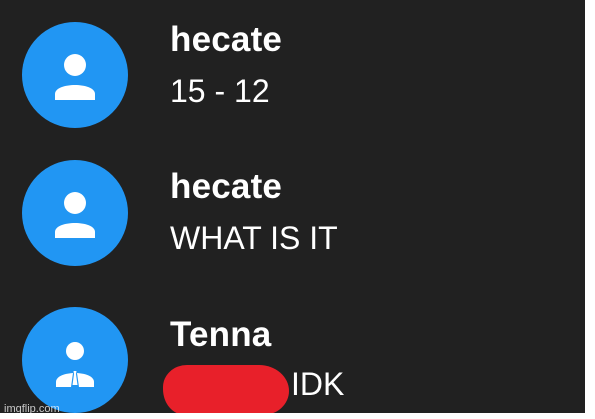 This screenshot has height=419, width=595. I want to click on message-author: Tenna, so click(221, 334).